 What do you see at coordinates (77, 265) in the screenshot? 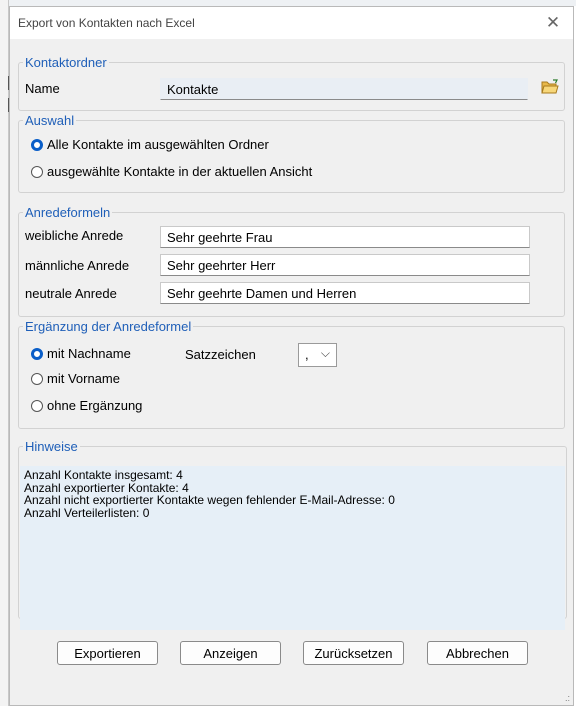
I see `male-salutation-label: männliche Anrede` at bounding box center [77, 265].